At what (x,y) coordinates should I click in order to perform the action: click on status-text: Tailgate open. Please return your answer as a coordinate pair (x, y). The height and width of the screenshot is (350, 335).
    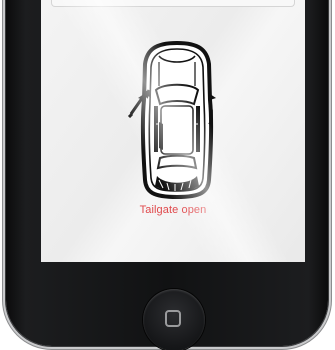
    Looking at the image, I should click on (173, 210).